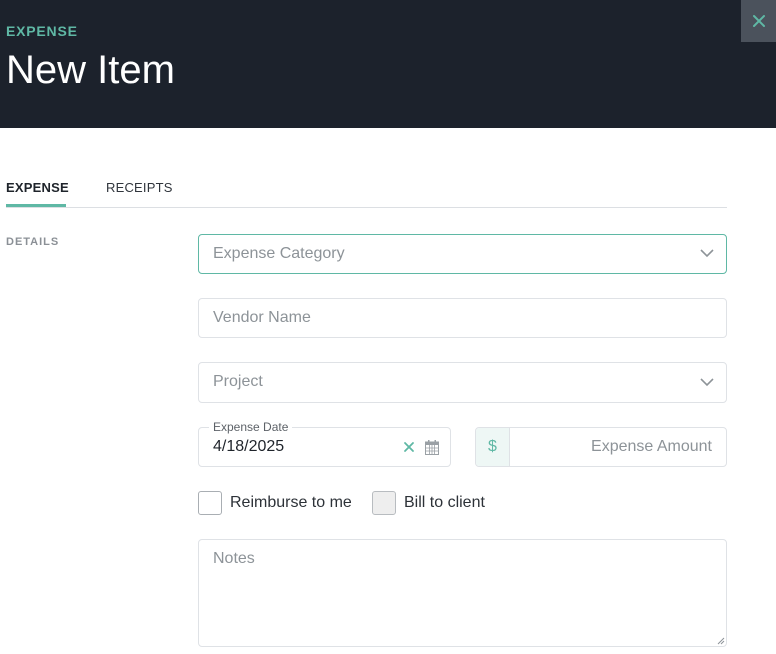 The width and height of the screenshot is (776, 654). I want to click on project-placeholder: Project, so click(238, 381).